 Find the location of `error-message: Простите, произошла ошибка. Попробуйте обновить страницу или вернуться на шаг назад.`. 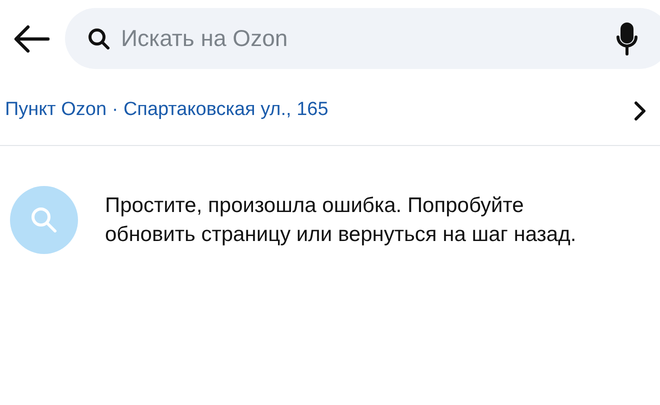

error-message: Простите, произошла ошибка. Попробуйте обновить страницу или вернуться на шаг назад. is located at coordinates (341, 220).